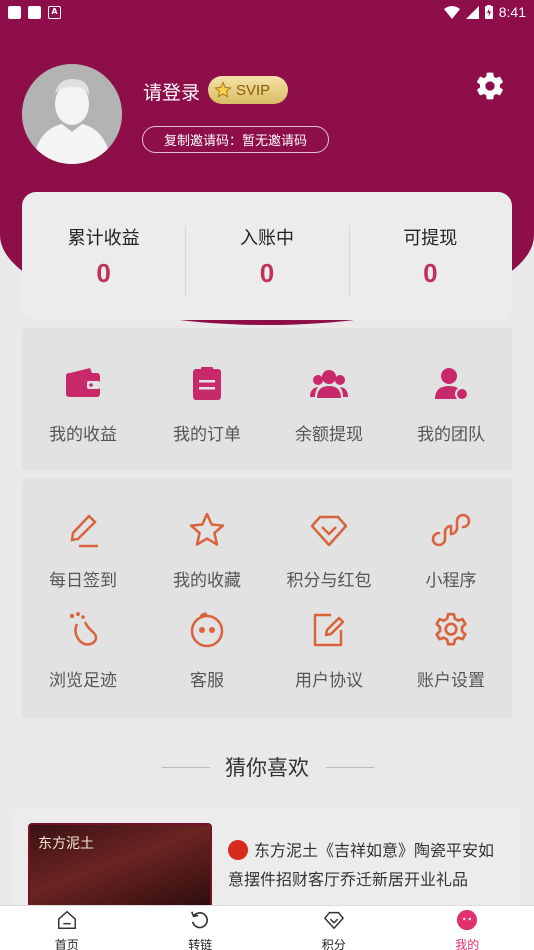 Image resolution: width=534 pixels, height=950 pixels. I want to click on nav-home: 首页, so click(67, 928).